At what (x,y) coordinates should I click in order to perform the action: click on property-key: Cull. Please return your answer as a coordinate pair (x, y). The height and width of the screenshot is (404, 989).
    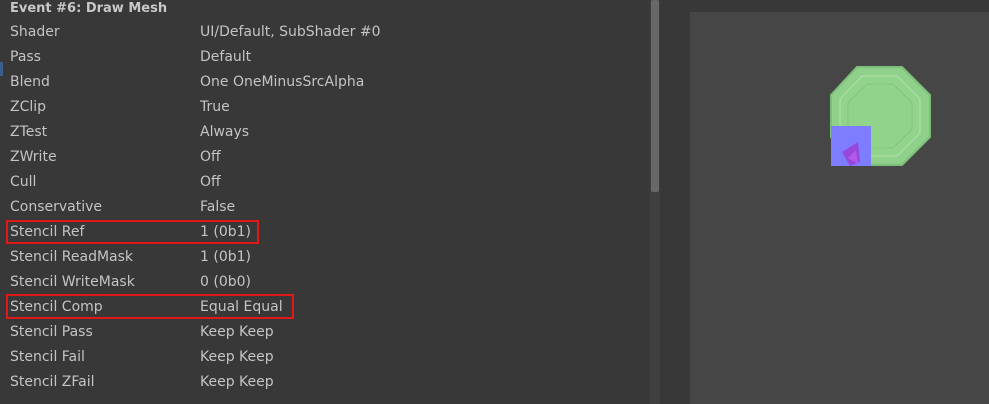
    Looking at the image, I should click on (23, 182).